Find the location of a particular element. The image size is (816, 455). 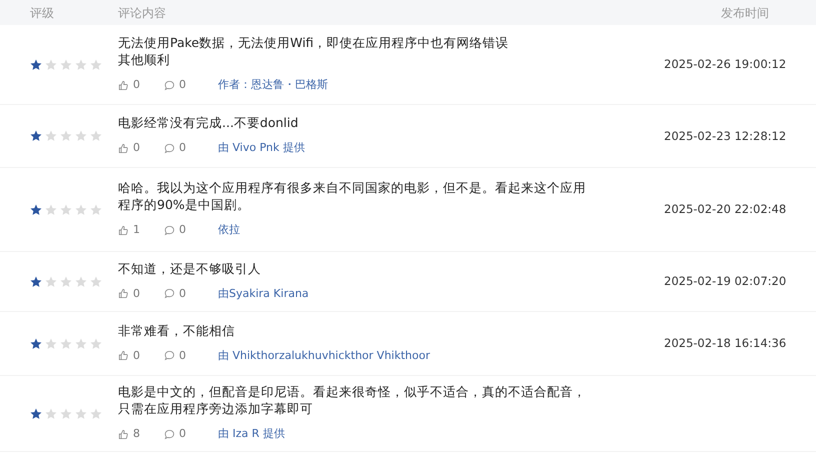

author-link: 作者：恩达鲁・巴格斯 is located at coordinates (273, 85).